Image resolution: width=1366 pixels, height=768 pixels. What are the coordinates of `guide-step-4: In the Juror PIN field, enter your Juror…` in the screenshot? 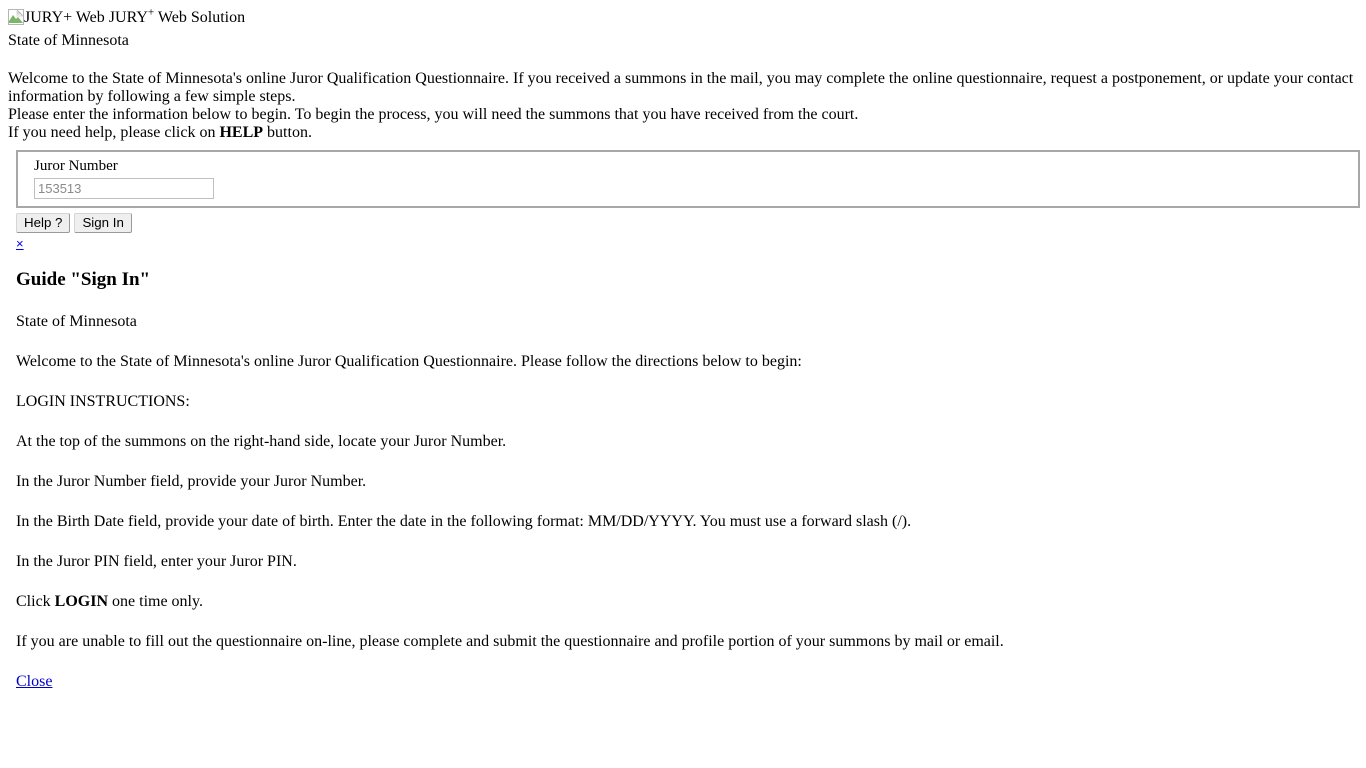 It's located at (156, 561).